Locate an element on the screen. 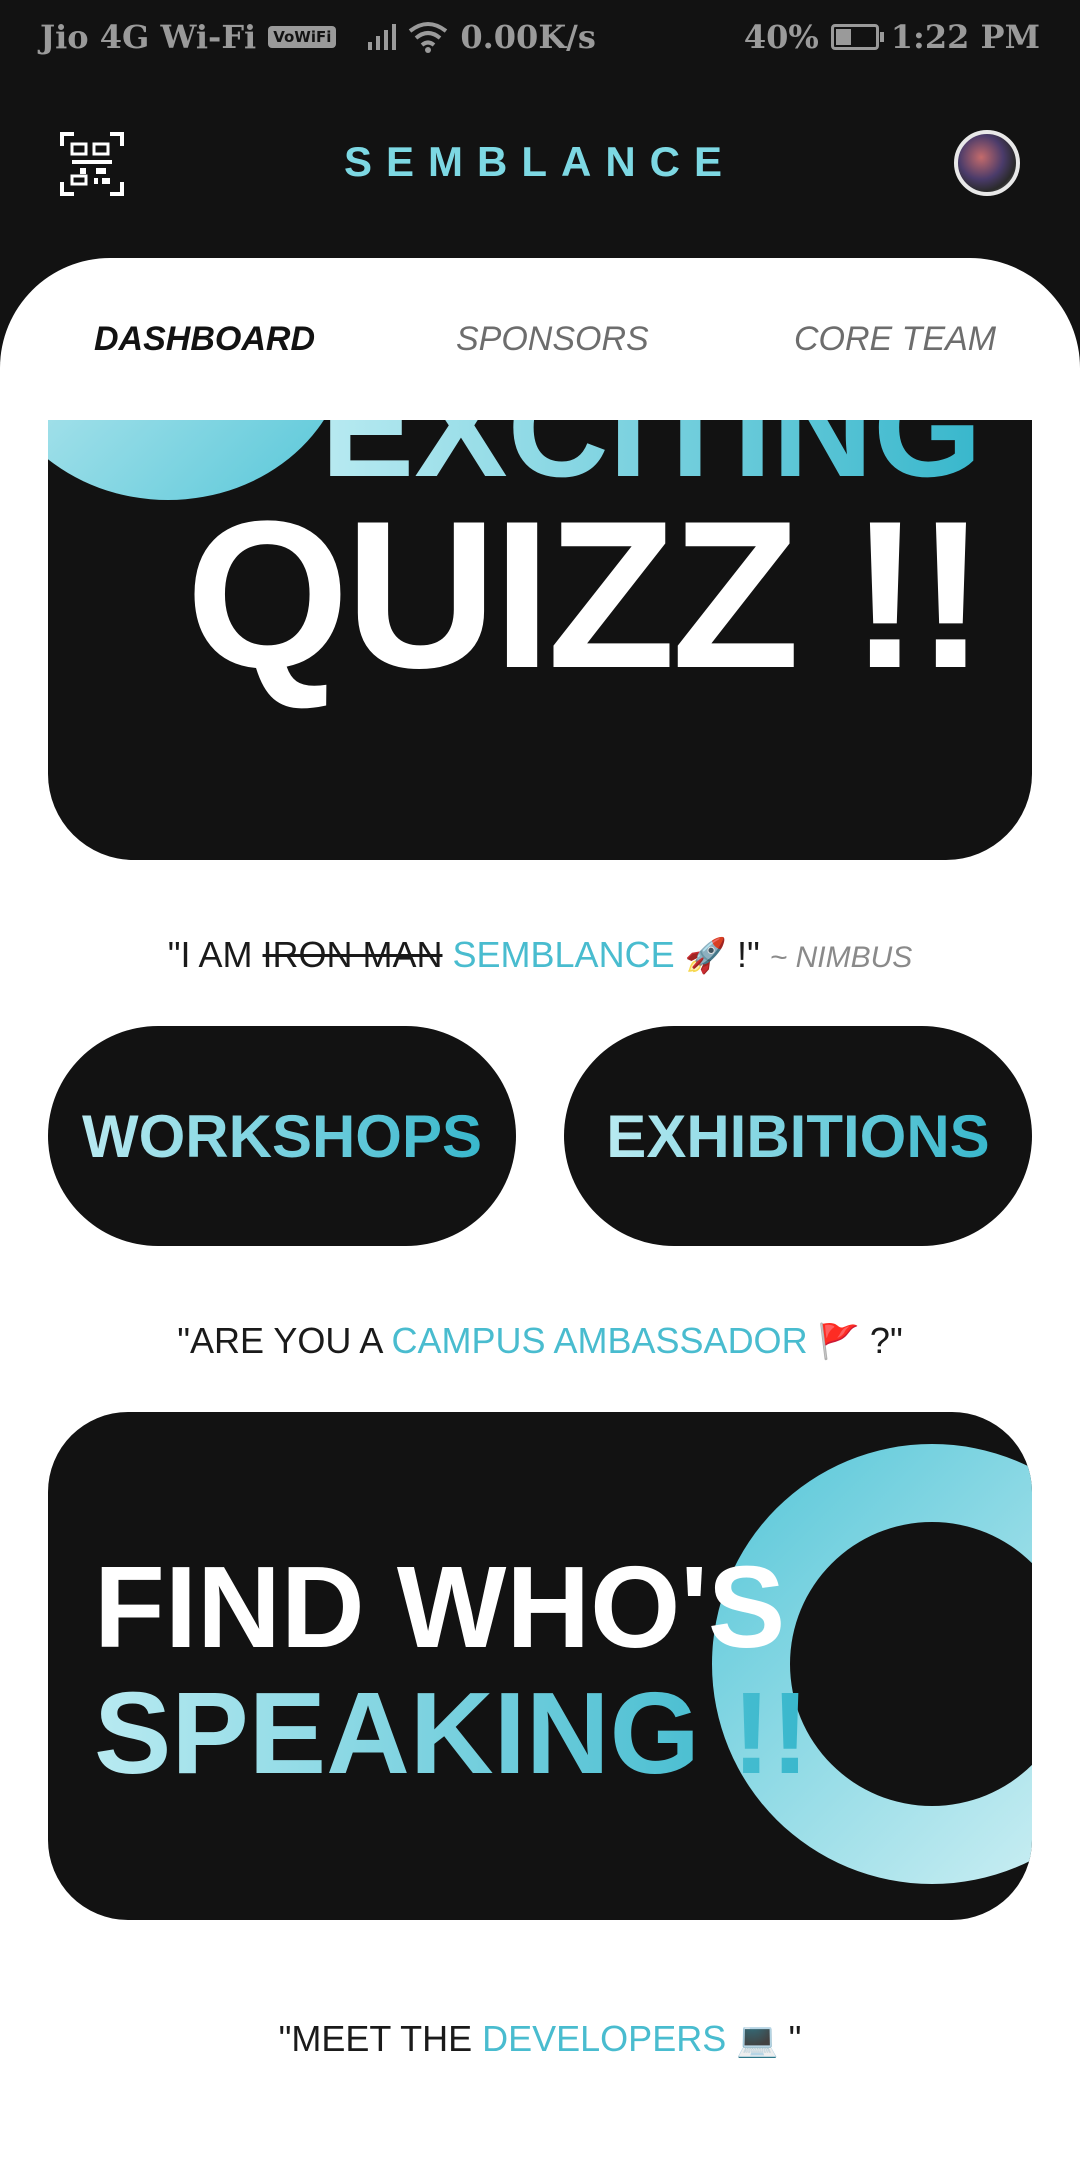 Image resolution: width=1080 pixels, height=2160 pixels. speakers-line1: FIND WHO'S is located at coordinates (440, 1607).